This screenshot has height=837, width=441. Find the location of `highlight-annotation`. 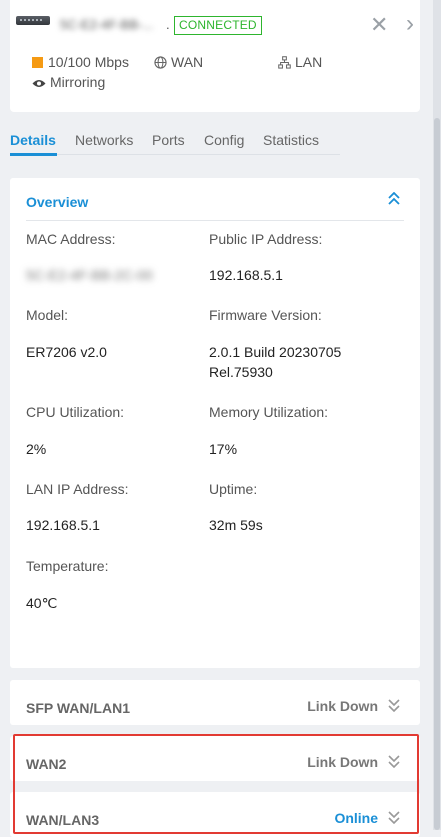

highlight-annotation is located at coordinates (216, 784).